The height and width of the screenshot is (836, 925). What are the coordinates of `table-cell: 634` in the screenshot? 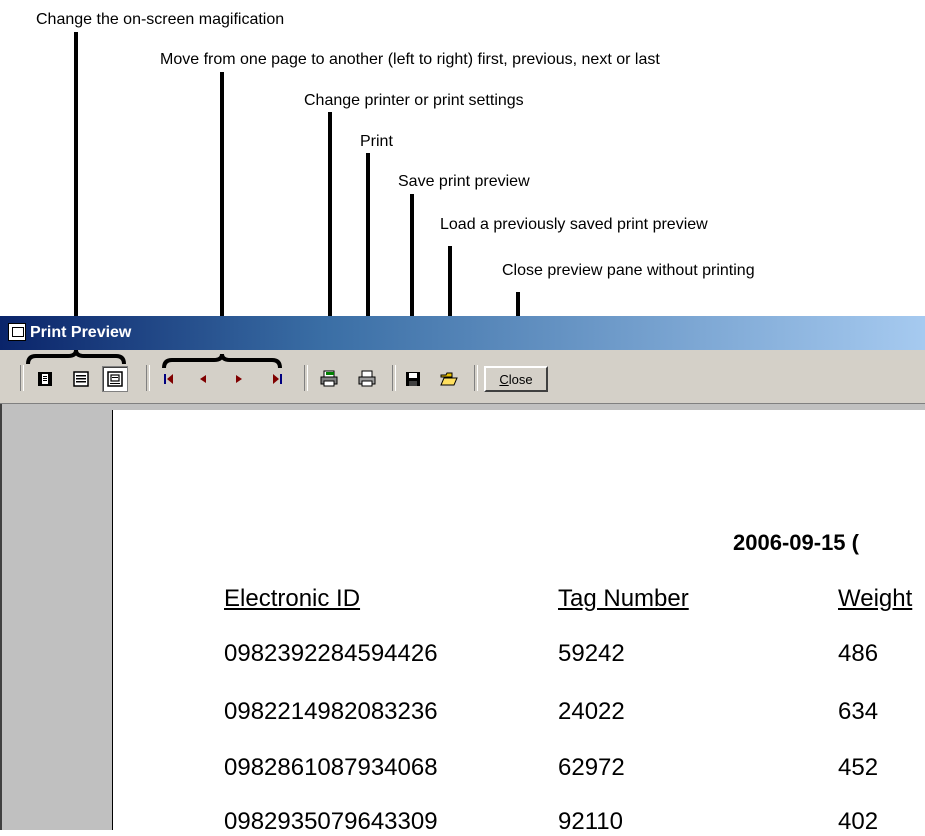 It's located at (858, 711).